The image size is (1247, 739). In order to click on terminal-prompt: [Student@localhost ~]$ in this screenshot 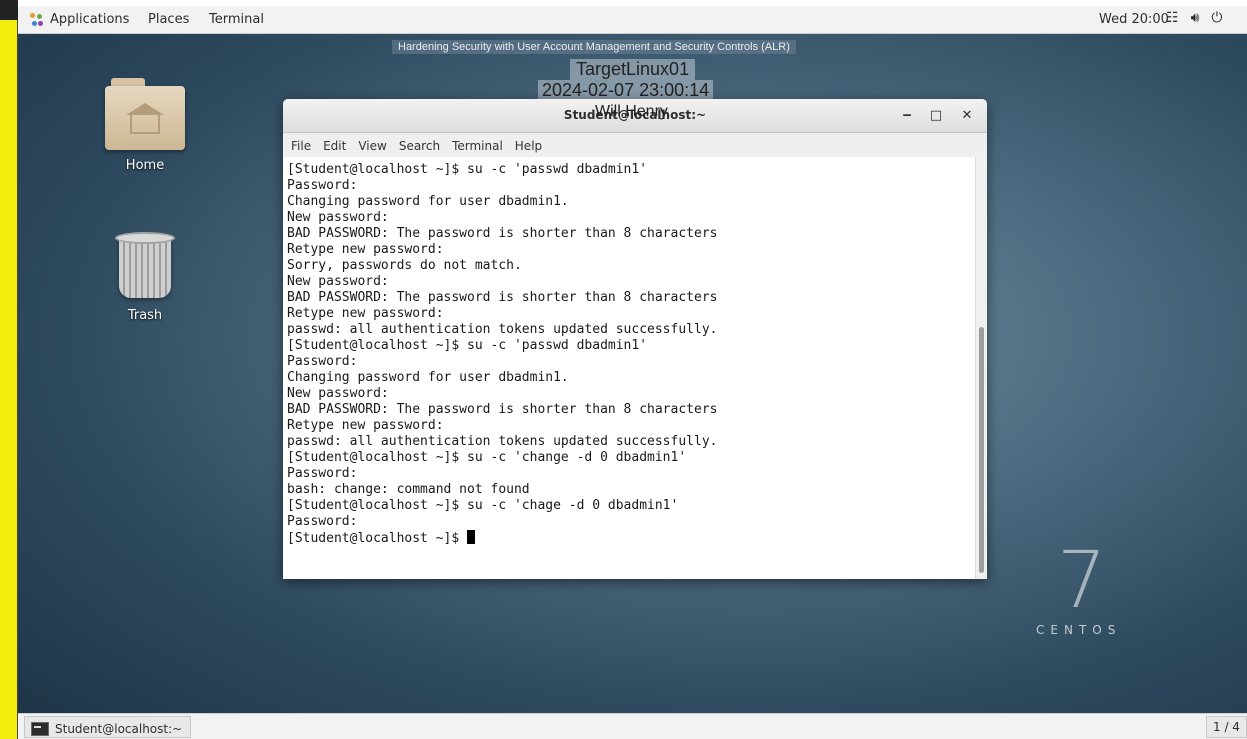, I will do `click(377, 538)`.